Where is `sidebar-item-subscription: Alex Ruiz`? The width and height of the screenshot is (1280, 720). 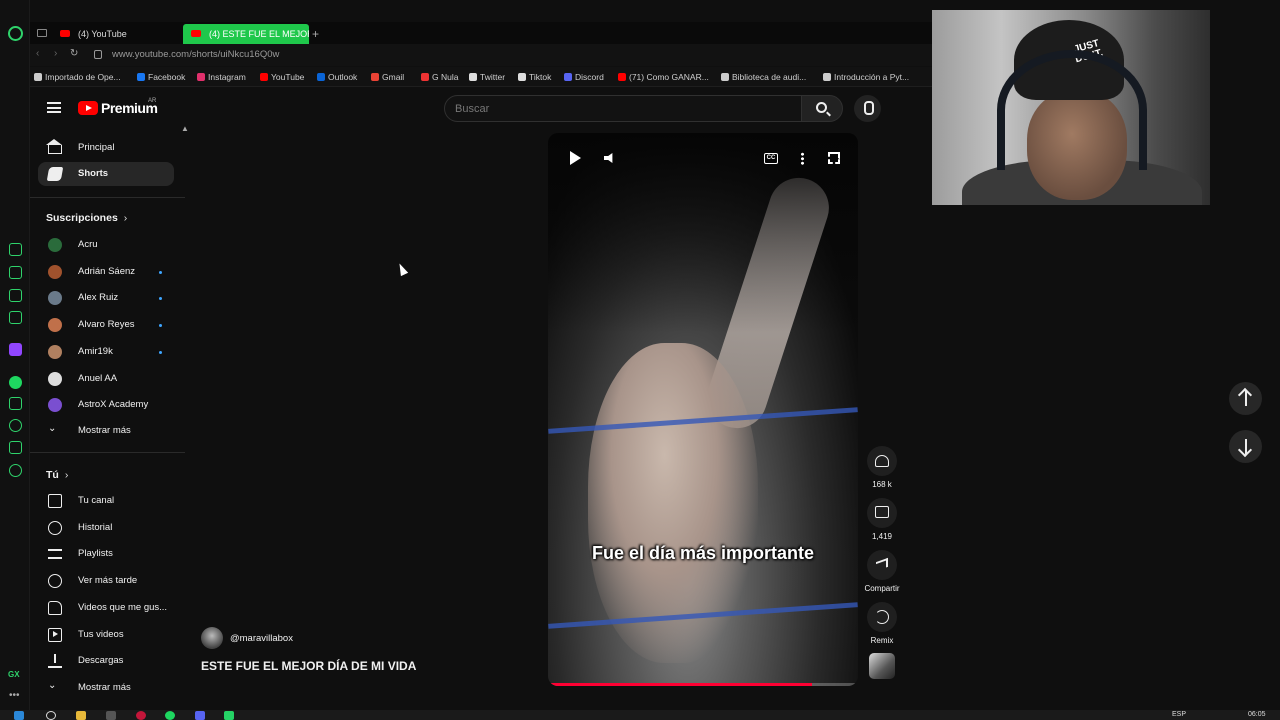 sidebar-item-subscription: Alex Ruiz is located at coordinates (106, 298).